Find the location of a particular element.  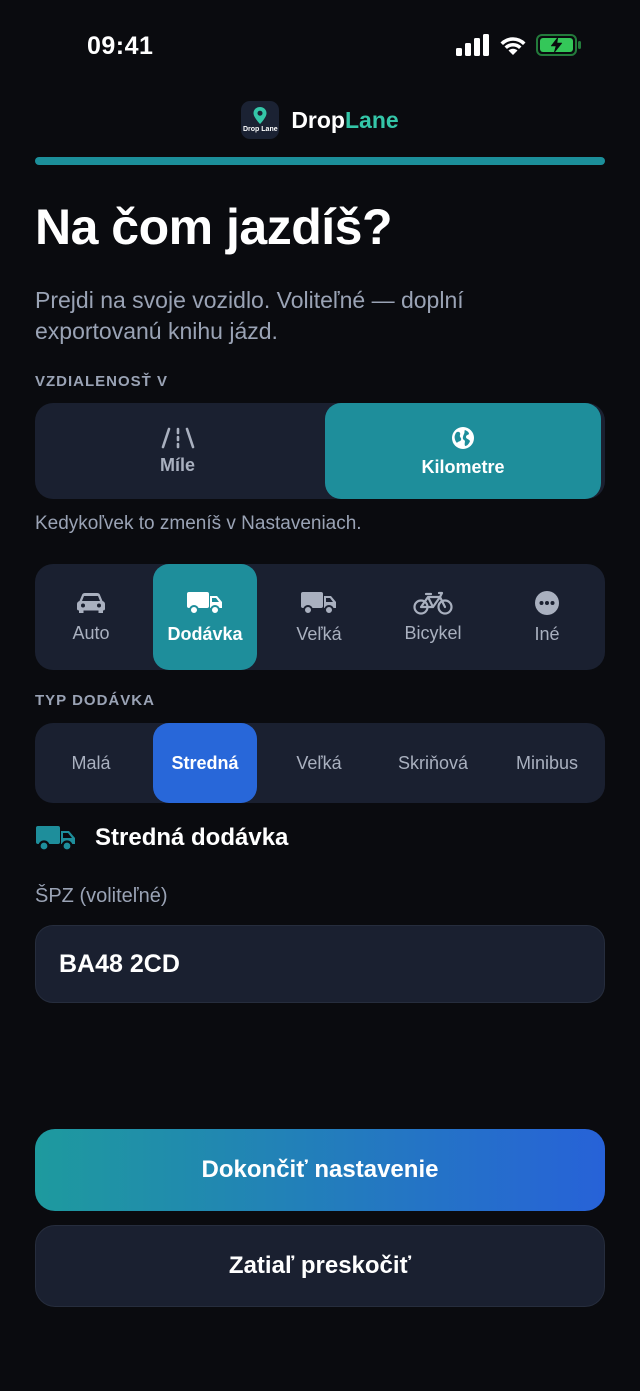

van-type-option-small: Malá is located at coordinates (91, 763).